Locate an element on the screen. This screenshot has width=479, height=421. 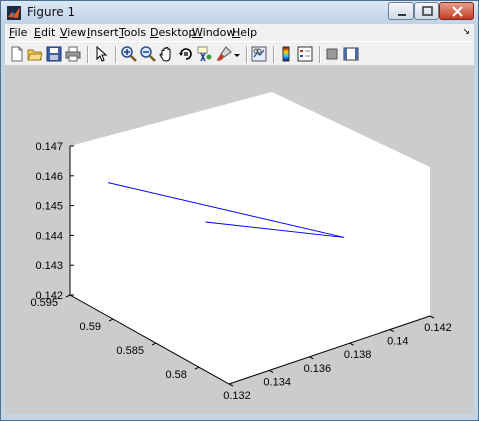
close-button is located at coordinates (456, 11).